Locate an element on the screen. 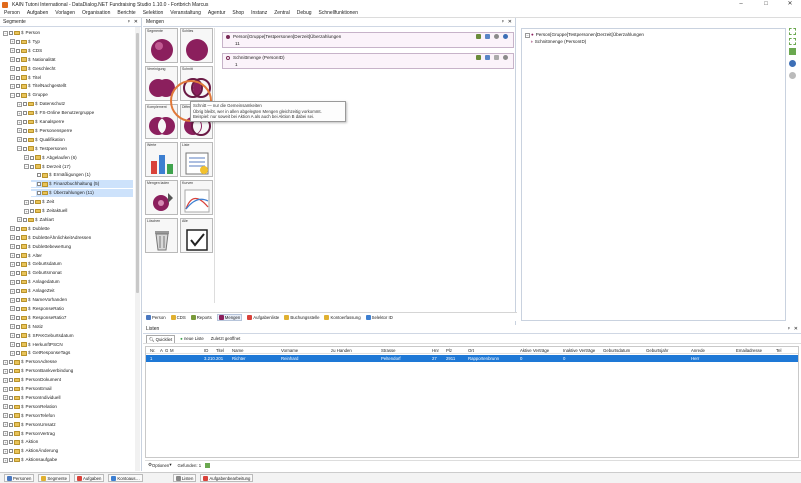  tree-item: + $ ResponseRatio7 is located at coordinates (71, 318).